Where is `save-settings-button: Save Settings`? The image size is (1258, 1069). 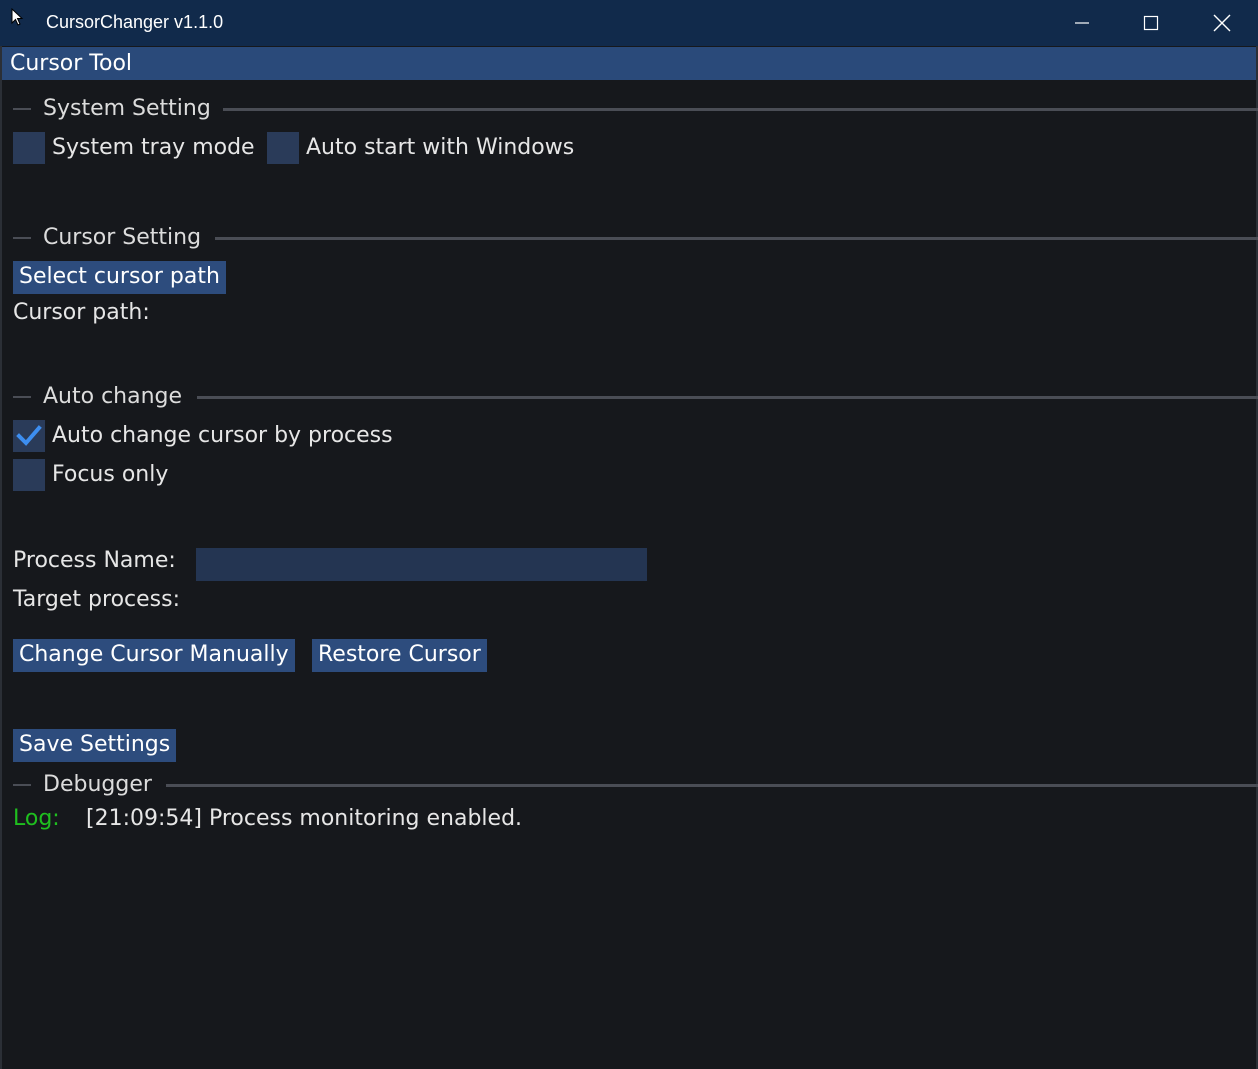 save-settings-button: Save Settings is located at coordinates (95, 745).